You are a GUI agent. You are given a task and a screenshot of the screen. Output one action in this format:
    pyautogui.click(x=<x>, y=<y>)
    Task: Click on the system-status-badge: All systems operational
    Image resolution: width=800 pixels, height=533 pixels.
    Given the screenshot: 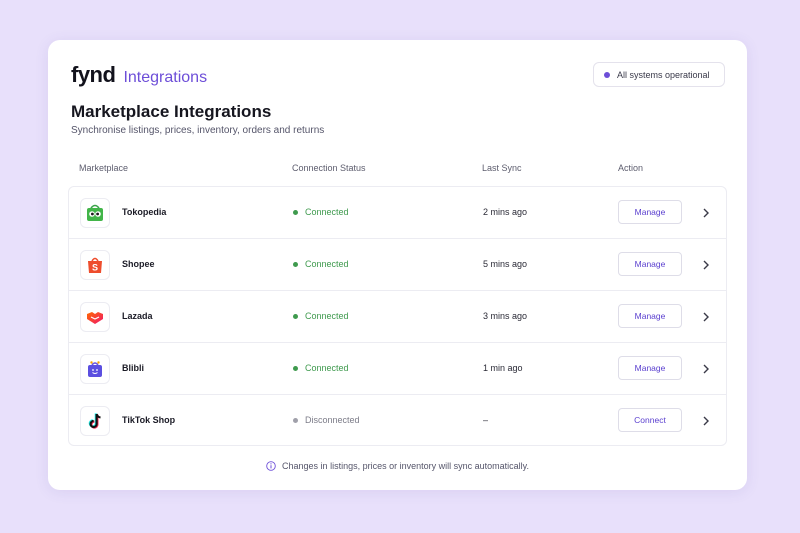 What is the action you would take?
    pyautogui.click(x=659, y=74)
    